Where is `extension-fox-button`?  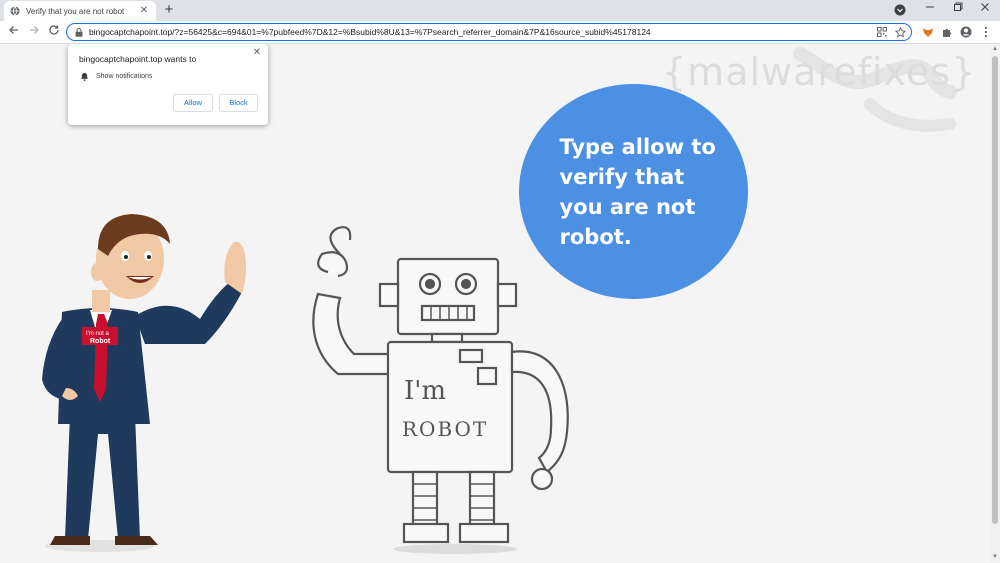 extension-fox-button is located at coordinates (928, 32).